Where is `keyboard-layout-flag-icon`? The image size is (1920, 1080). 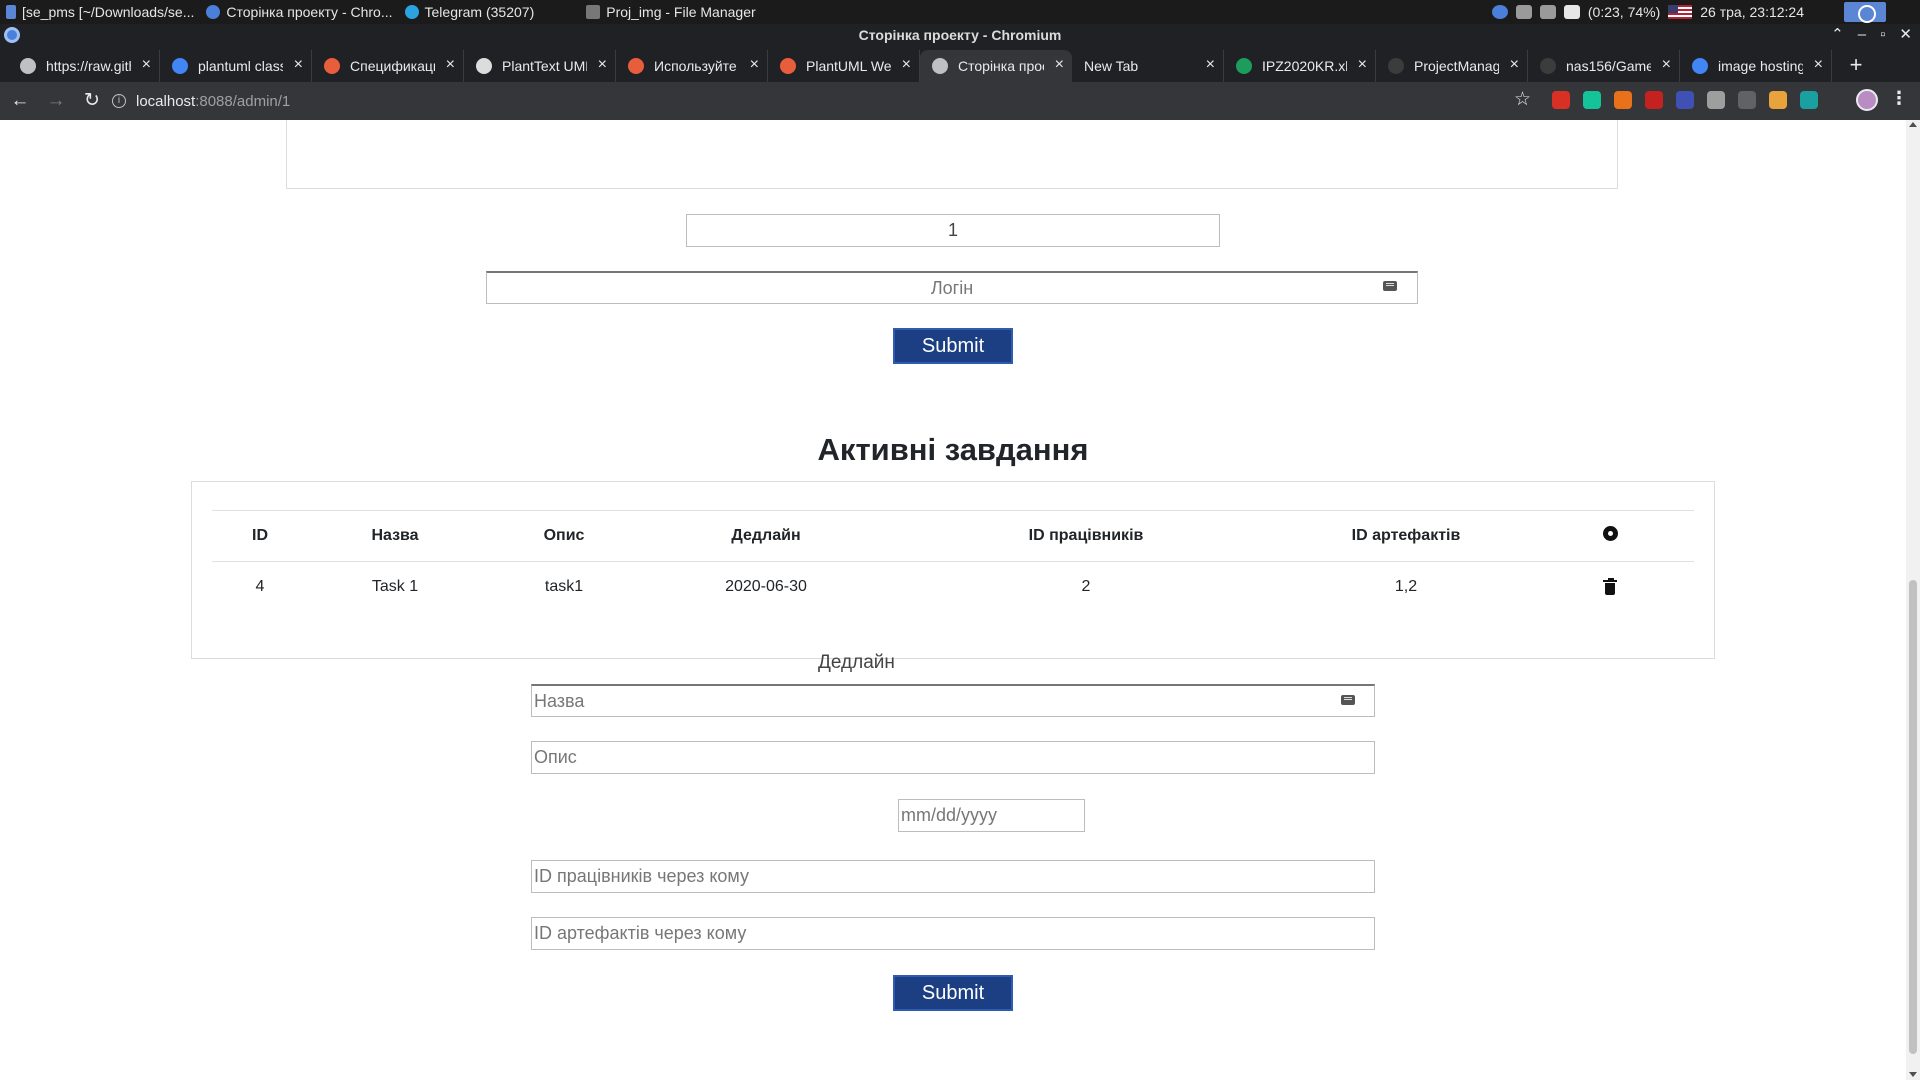 keyboard-layout-flag-icon is located at coordinates (1680, 12).